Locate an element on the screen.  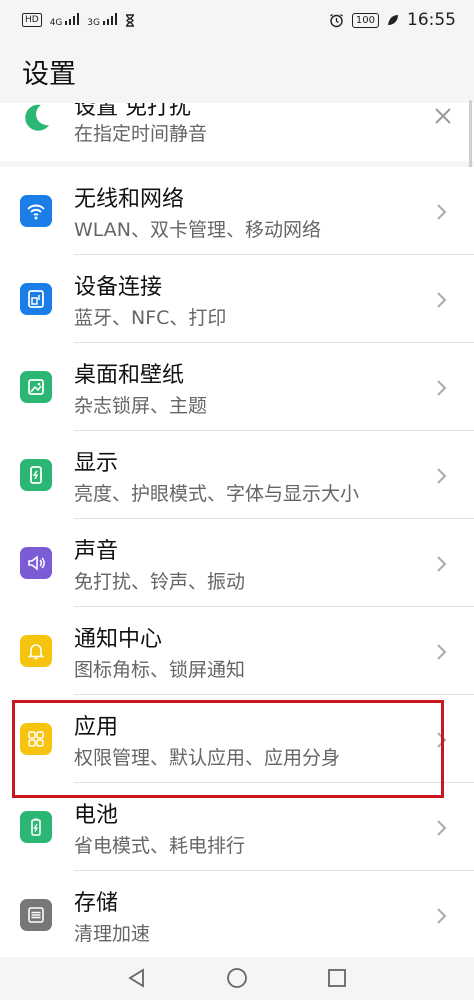
item-subtitle: 清理加速 is located at coordinates (112, 934).